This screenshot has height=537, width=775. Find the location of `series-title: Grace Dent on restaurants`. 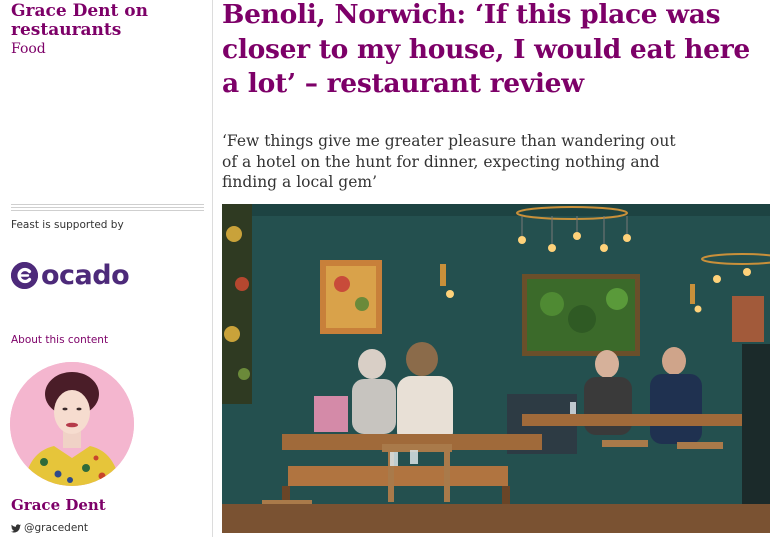

series-title: Grace Dent on restaurants is located at coordinates (108, 21).